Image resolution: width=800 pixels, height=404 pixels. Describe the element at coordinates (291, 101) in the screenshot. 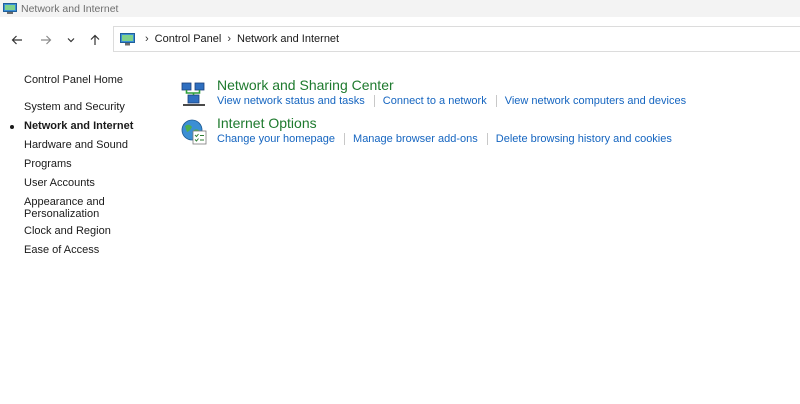

I see `link-view-network-status: View network status and tasks` at that location.